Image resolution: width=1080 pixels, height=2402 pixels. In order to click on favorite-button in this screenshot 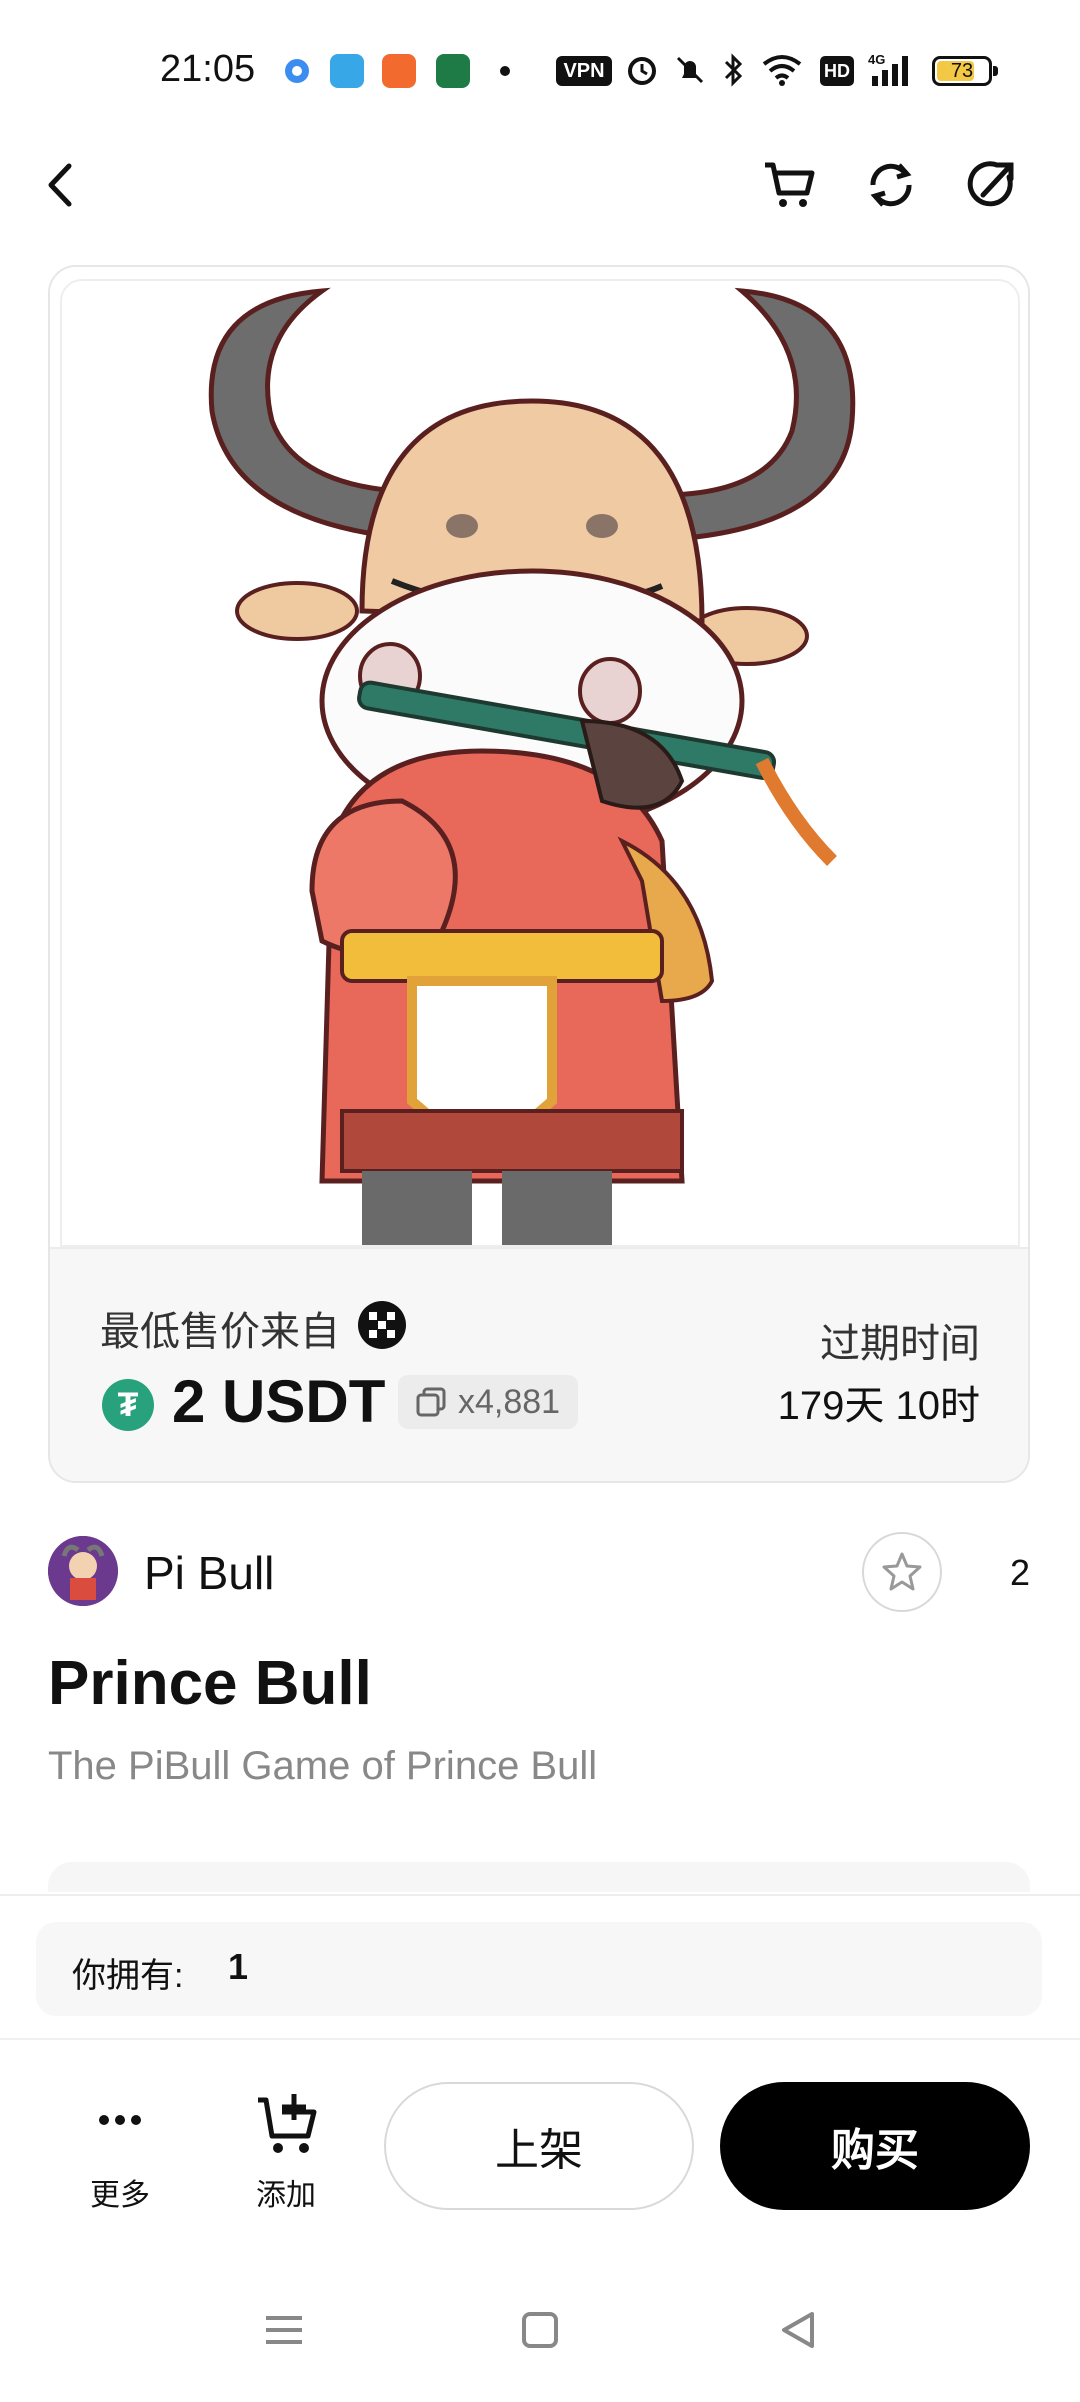, I will do `click(902, 1572)`.